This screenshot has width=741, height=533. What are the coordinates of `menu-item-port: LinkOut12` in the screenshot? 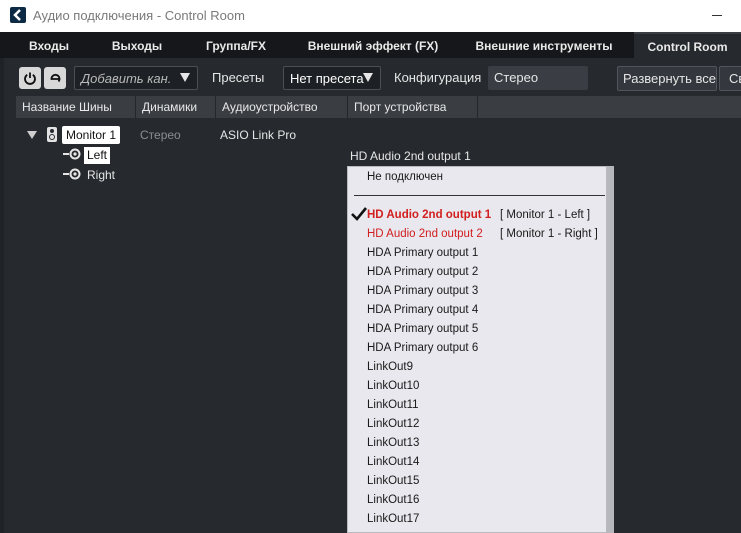 It's located at (393, 424).